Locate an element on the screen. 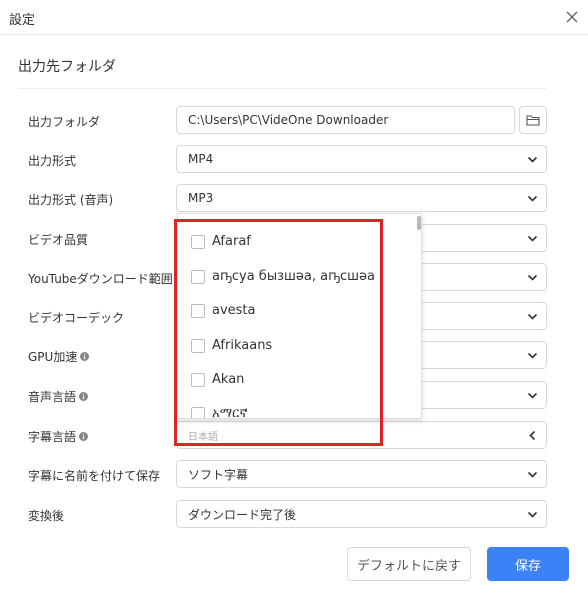 This screenshot has width=588, height=600. save-subtitle-label: 字幕に名前を付けて保存 is located at coordinates (94, 476).